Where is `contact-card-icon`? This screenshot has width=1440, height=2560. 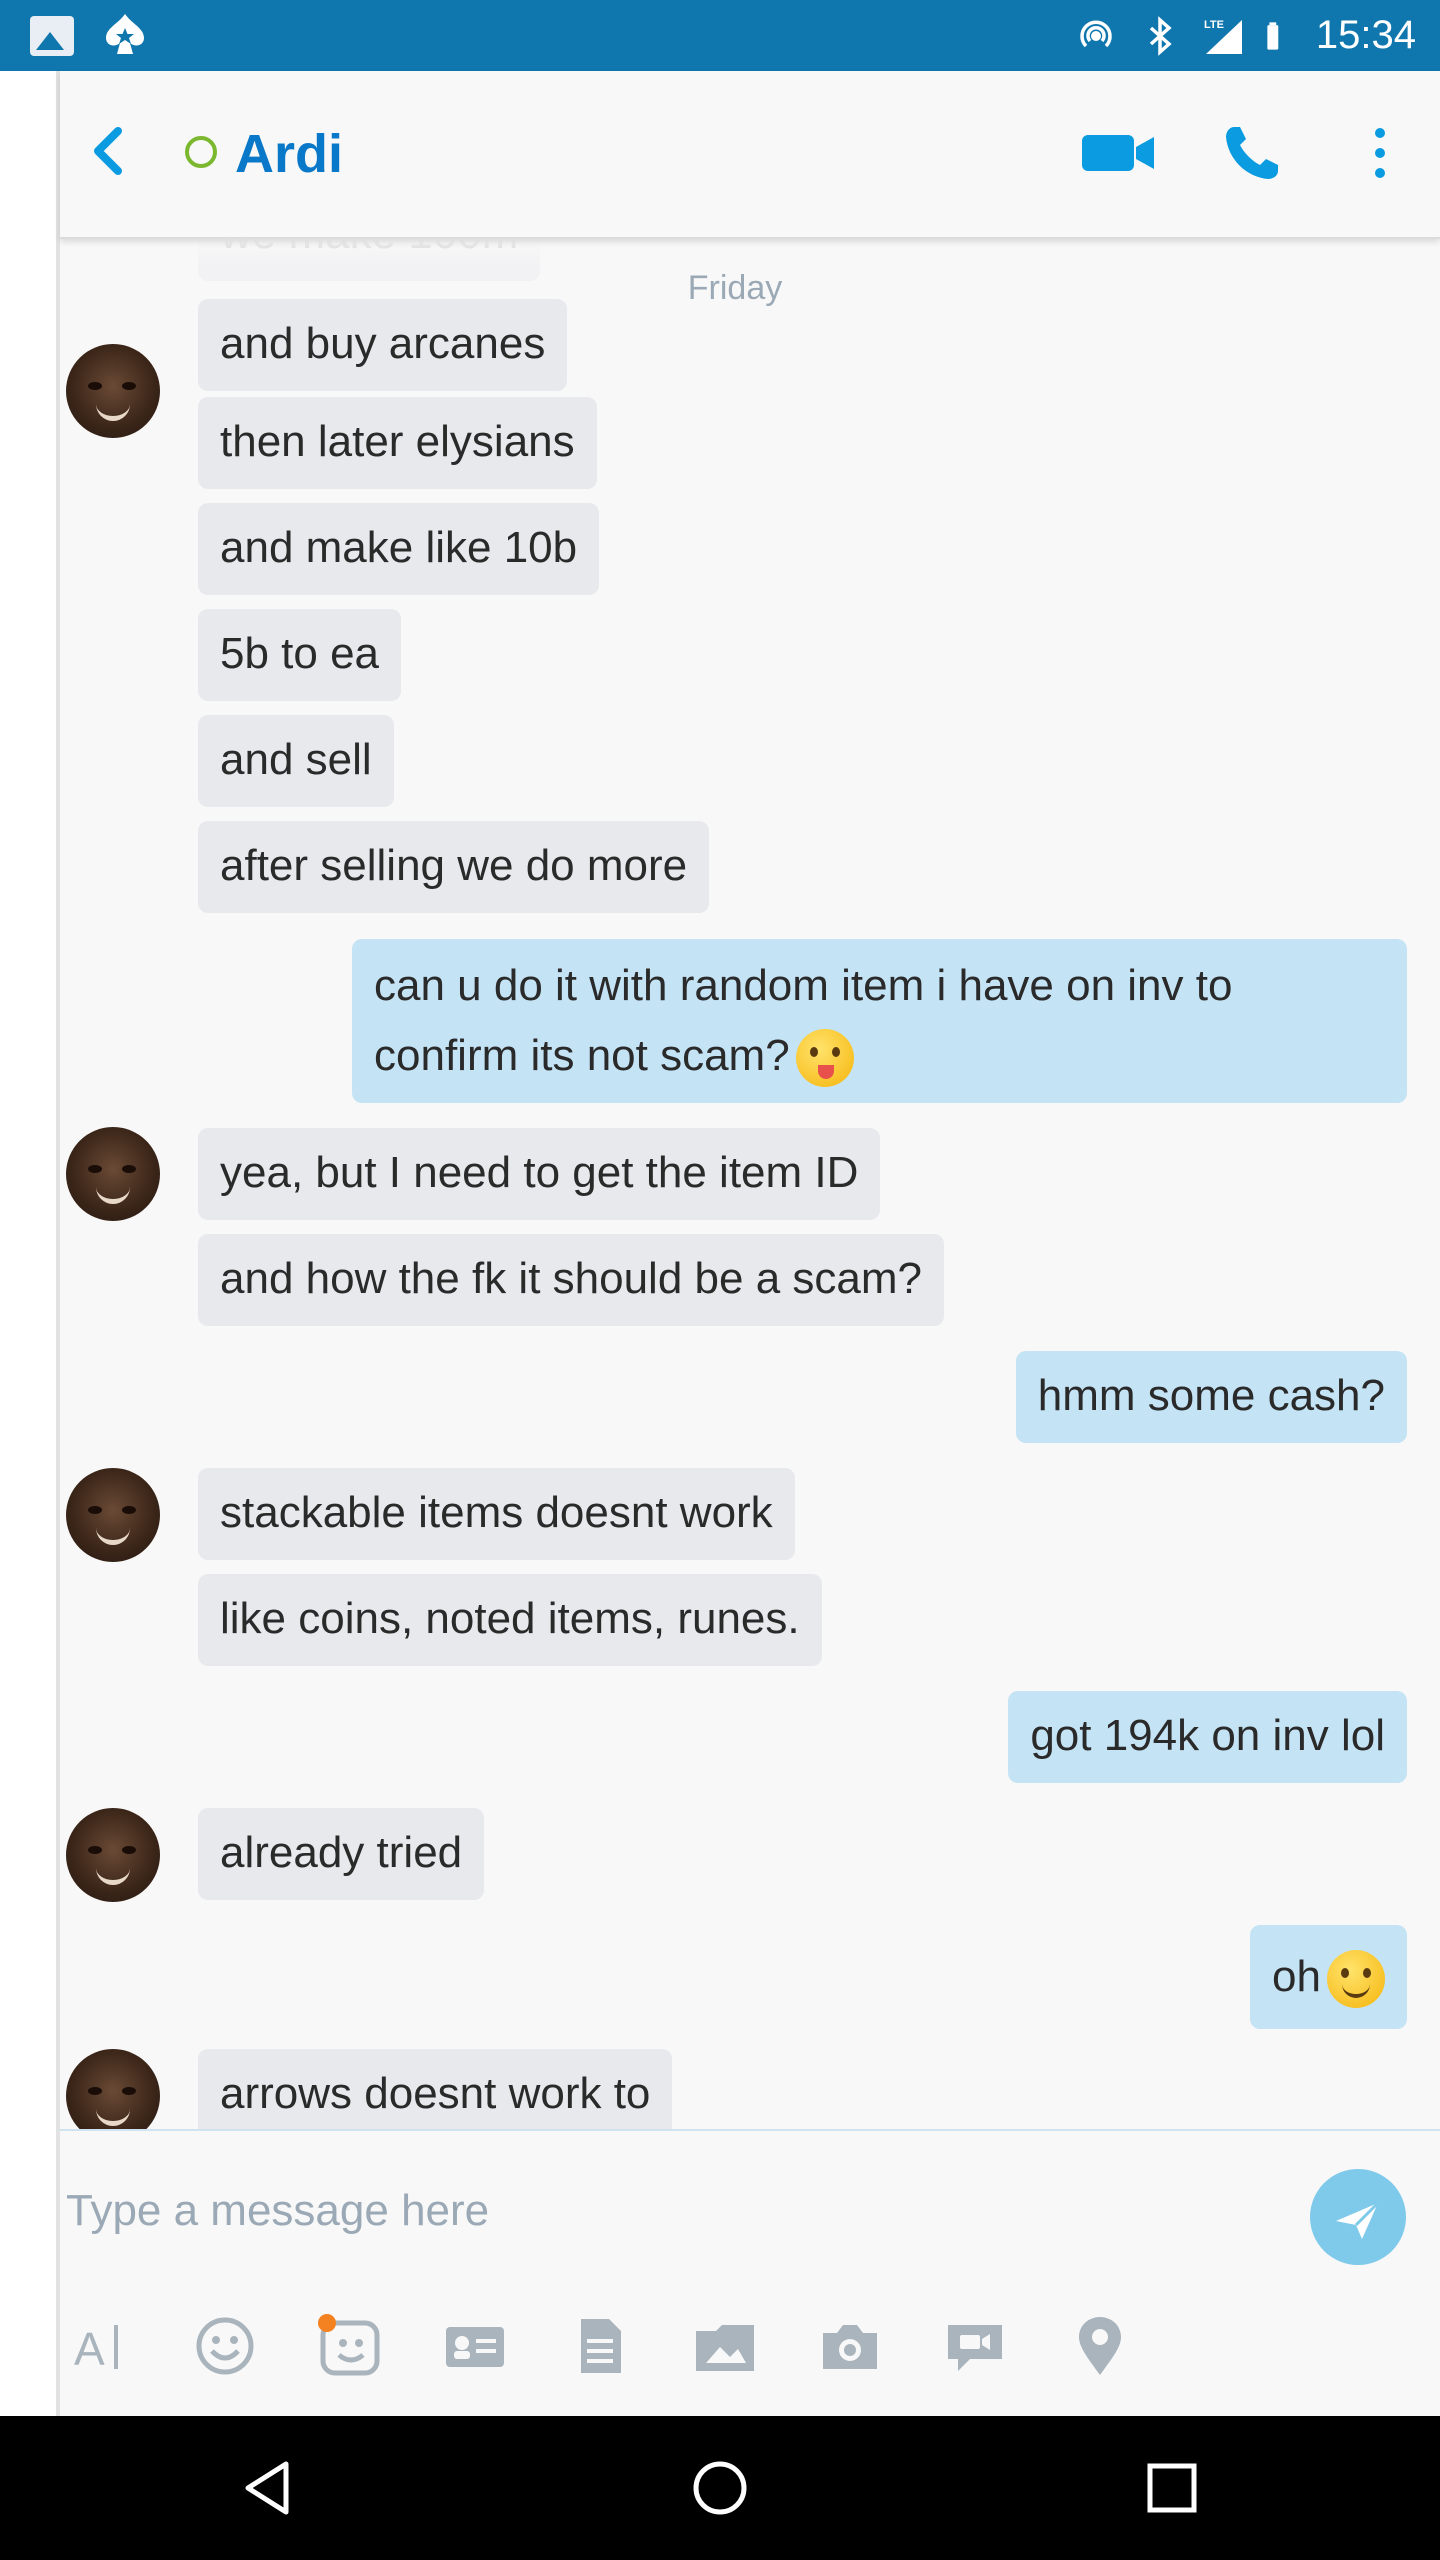
contact-card-icon is located at coordinates (475, 2346).